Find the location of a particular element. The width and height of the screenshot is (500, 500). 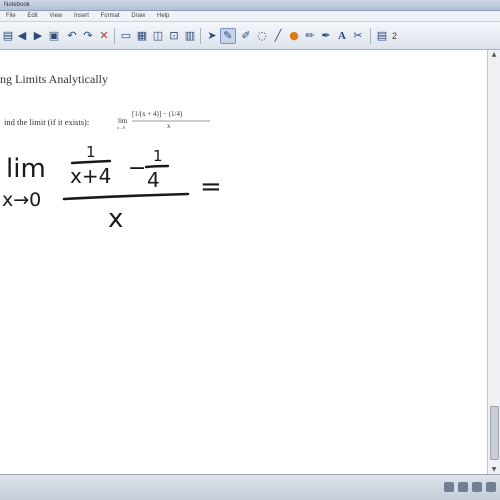

vertical-scrollbar: ▲ ▼ is located at coordinates (493, 262).